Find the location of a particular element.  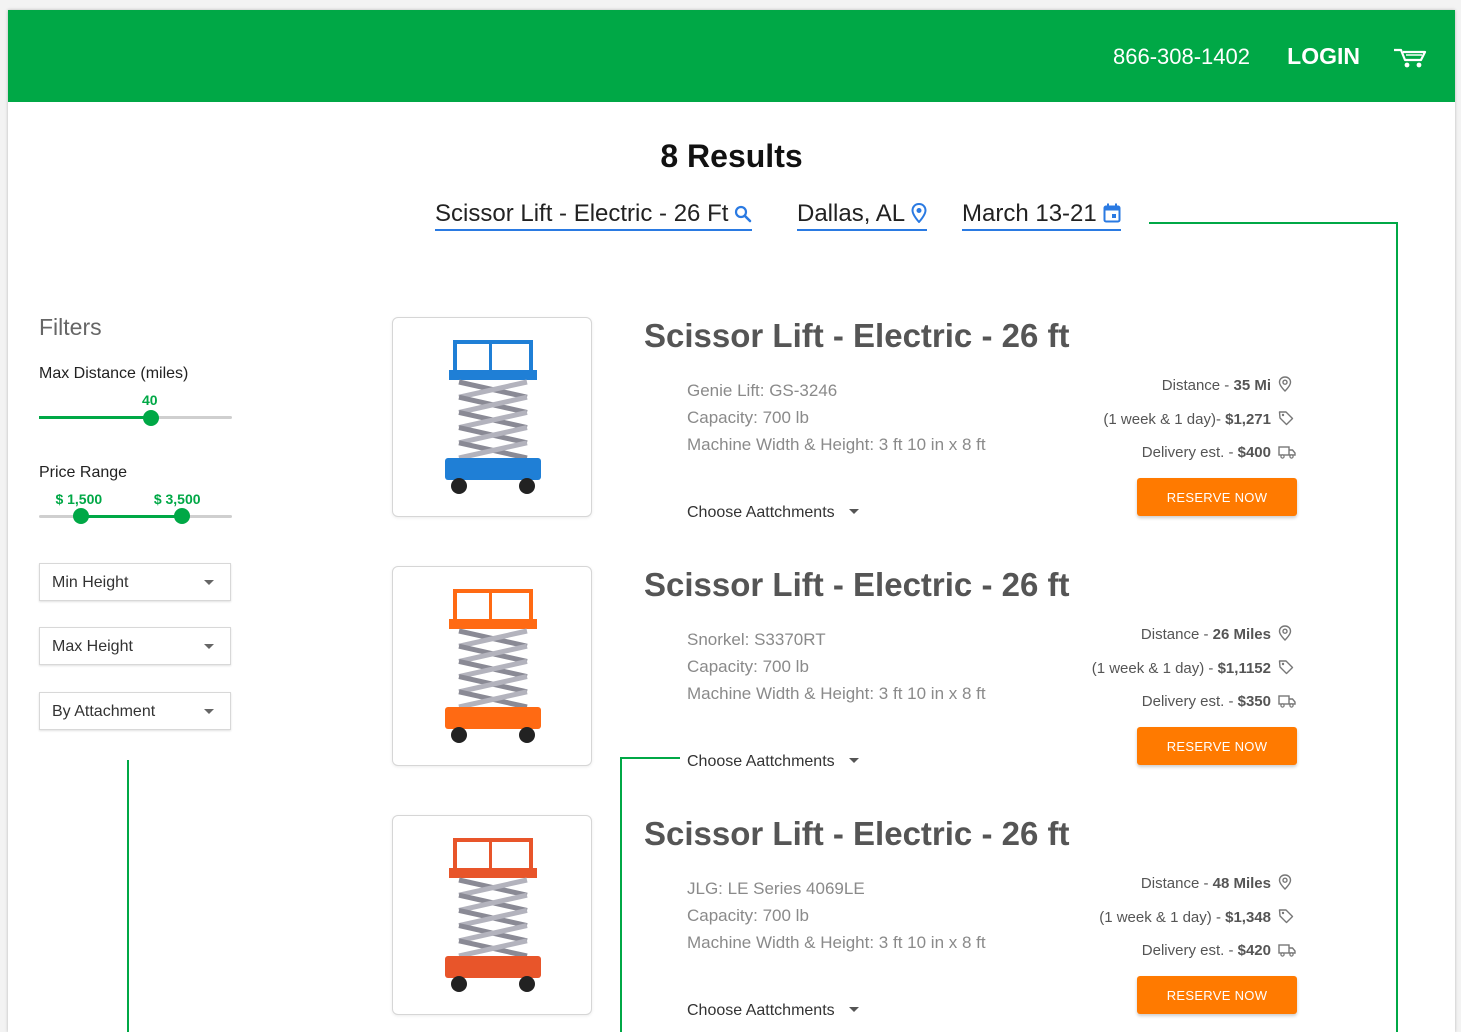

max-distance-value: 40 is located at coordinates (149, 400).